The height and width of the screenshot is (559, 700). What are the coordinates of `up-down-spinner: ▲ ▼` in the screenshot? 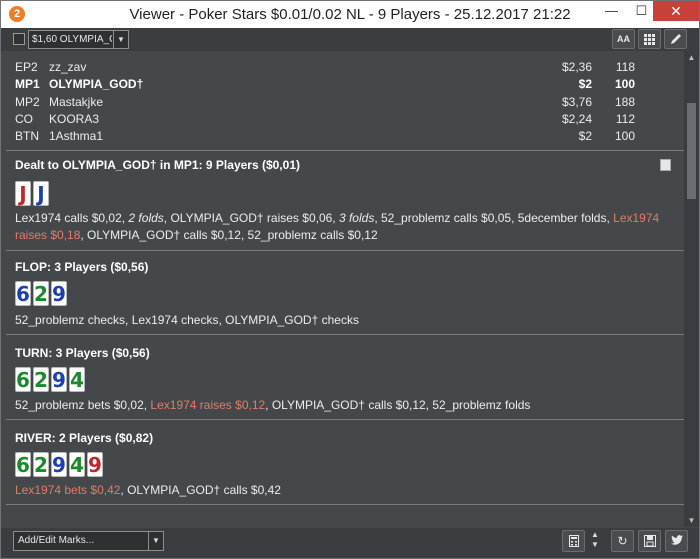 It's located at (595, 541).